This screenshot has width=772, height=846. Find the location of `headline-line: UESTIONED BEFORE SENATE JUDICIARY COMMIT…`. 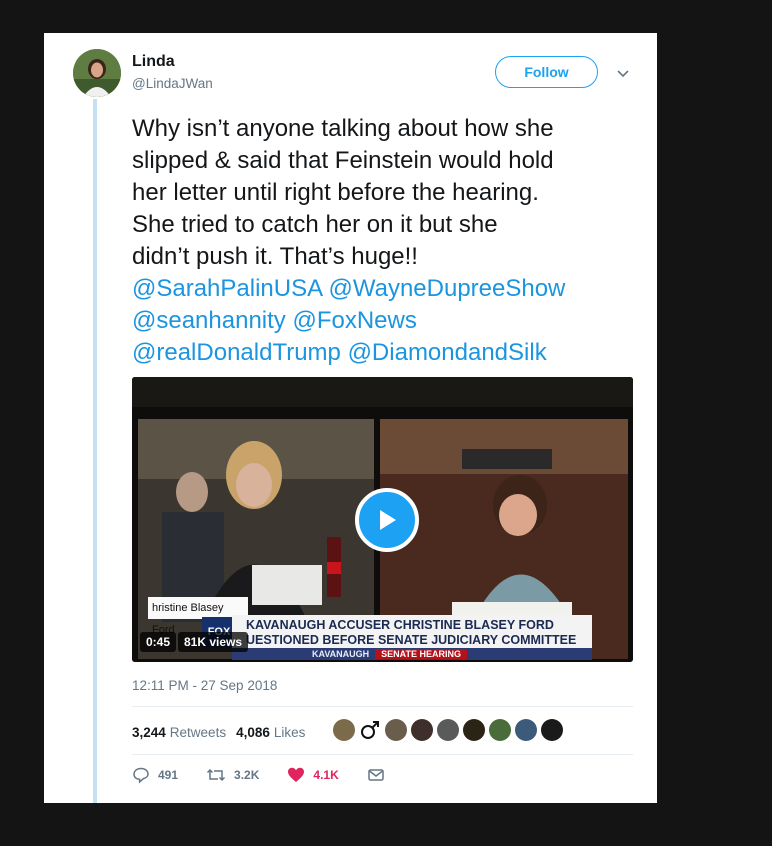

headline-line: UESTIONED BEFORE SENATE JUDICIARY COMMIT… is located at coordinates (411, 640).